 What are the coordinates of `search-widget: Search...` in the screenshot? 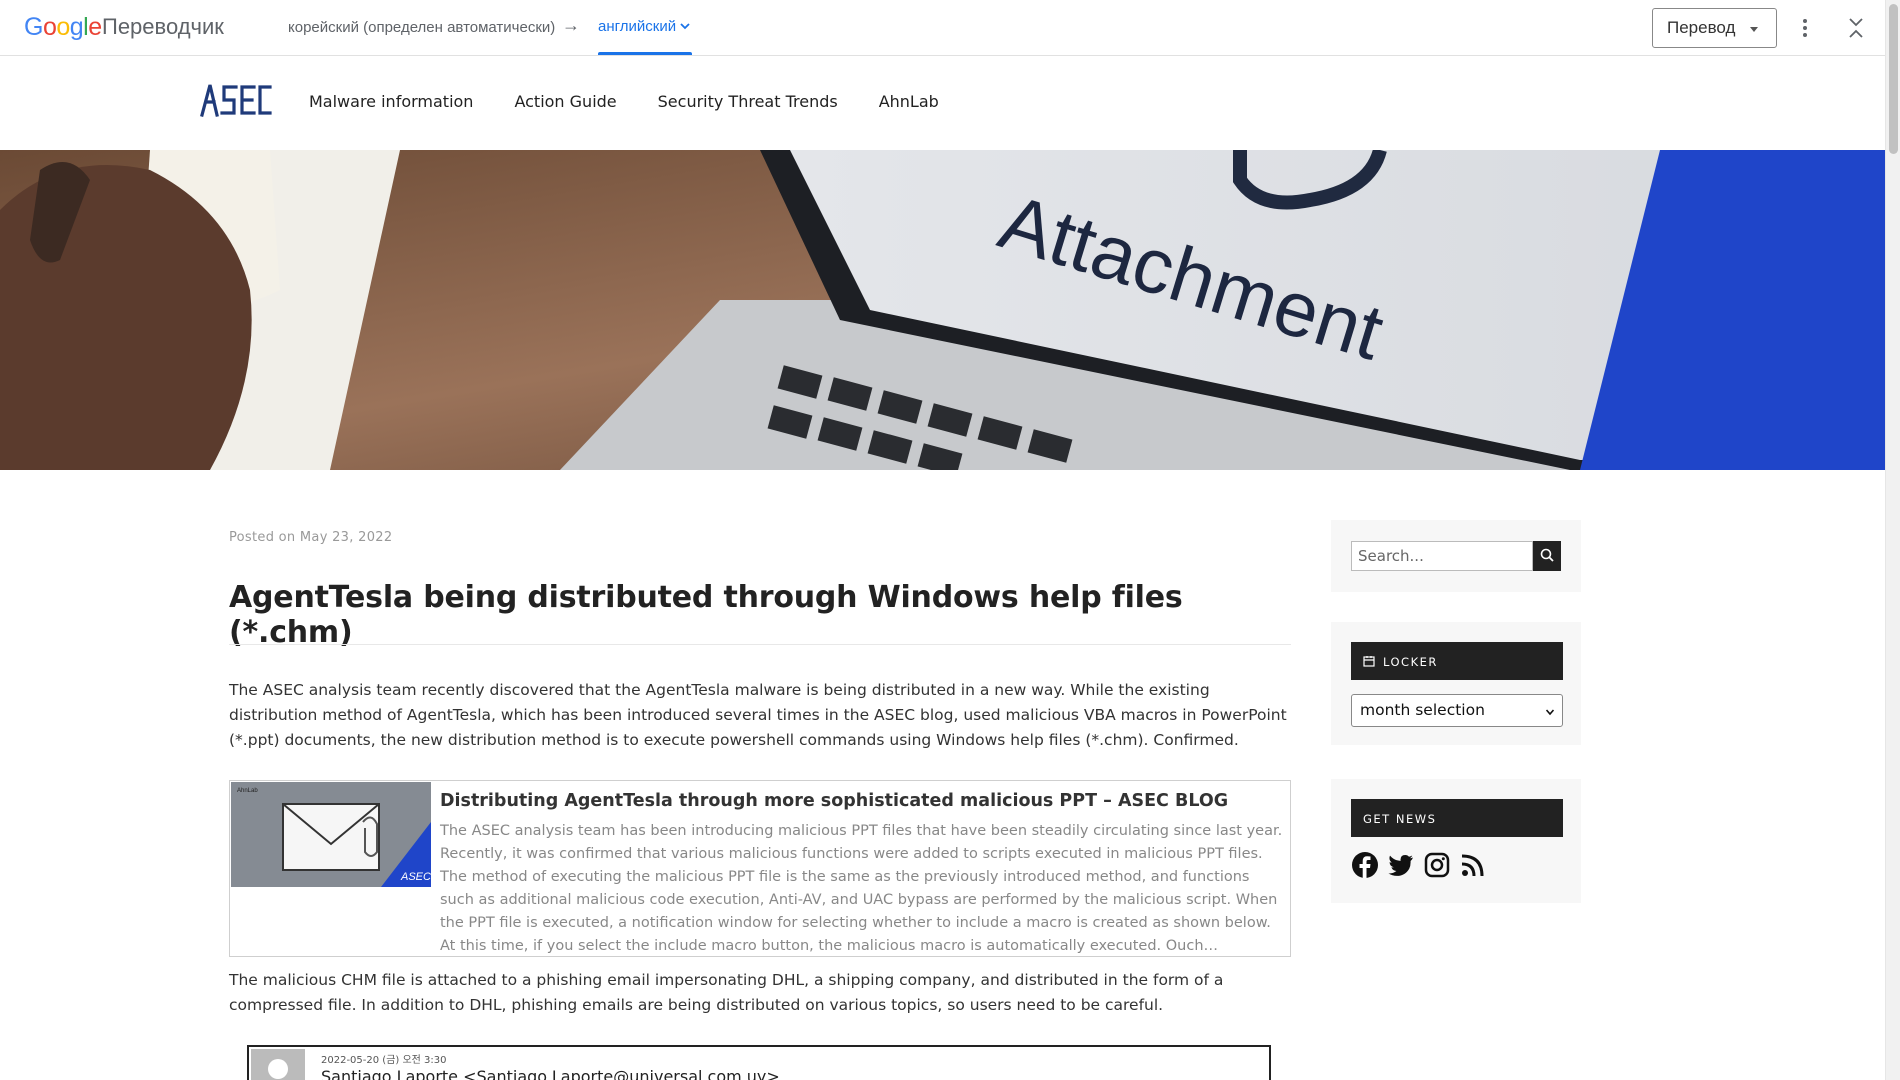 It's located at (1456, 556).